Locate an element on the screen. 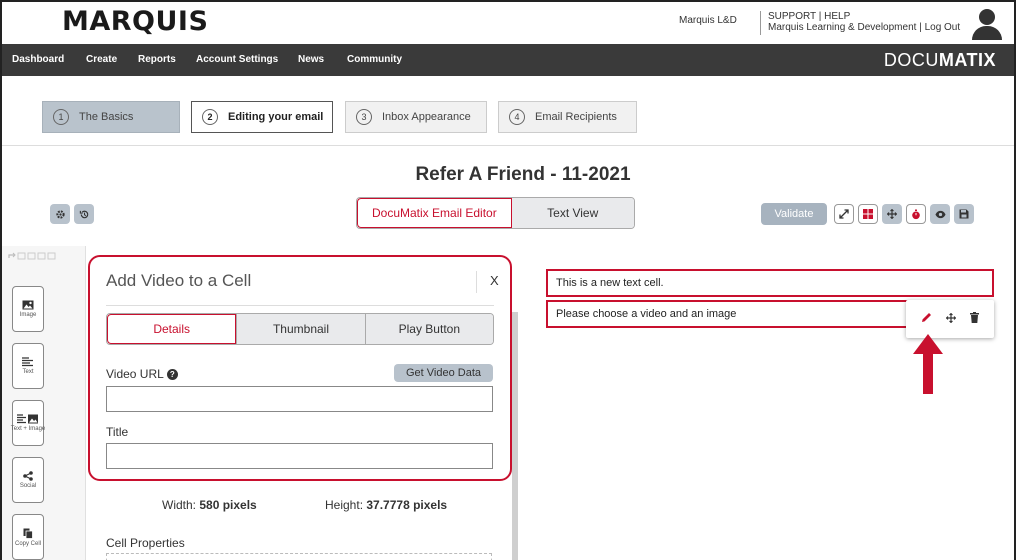  support-help-link: SUPPORT | HELP is located at coordinates (864, 16).